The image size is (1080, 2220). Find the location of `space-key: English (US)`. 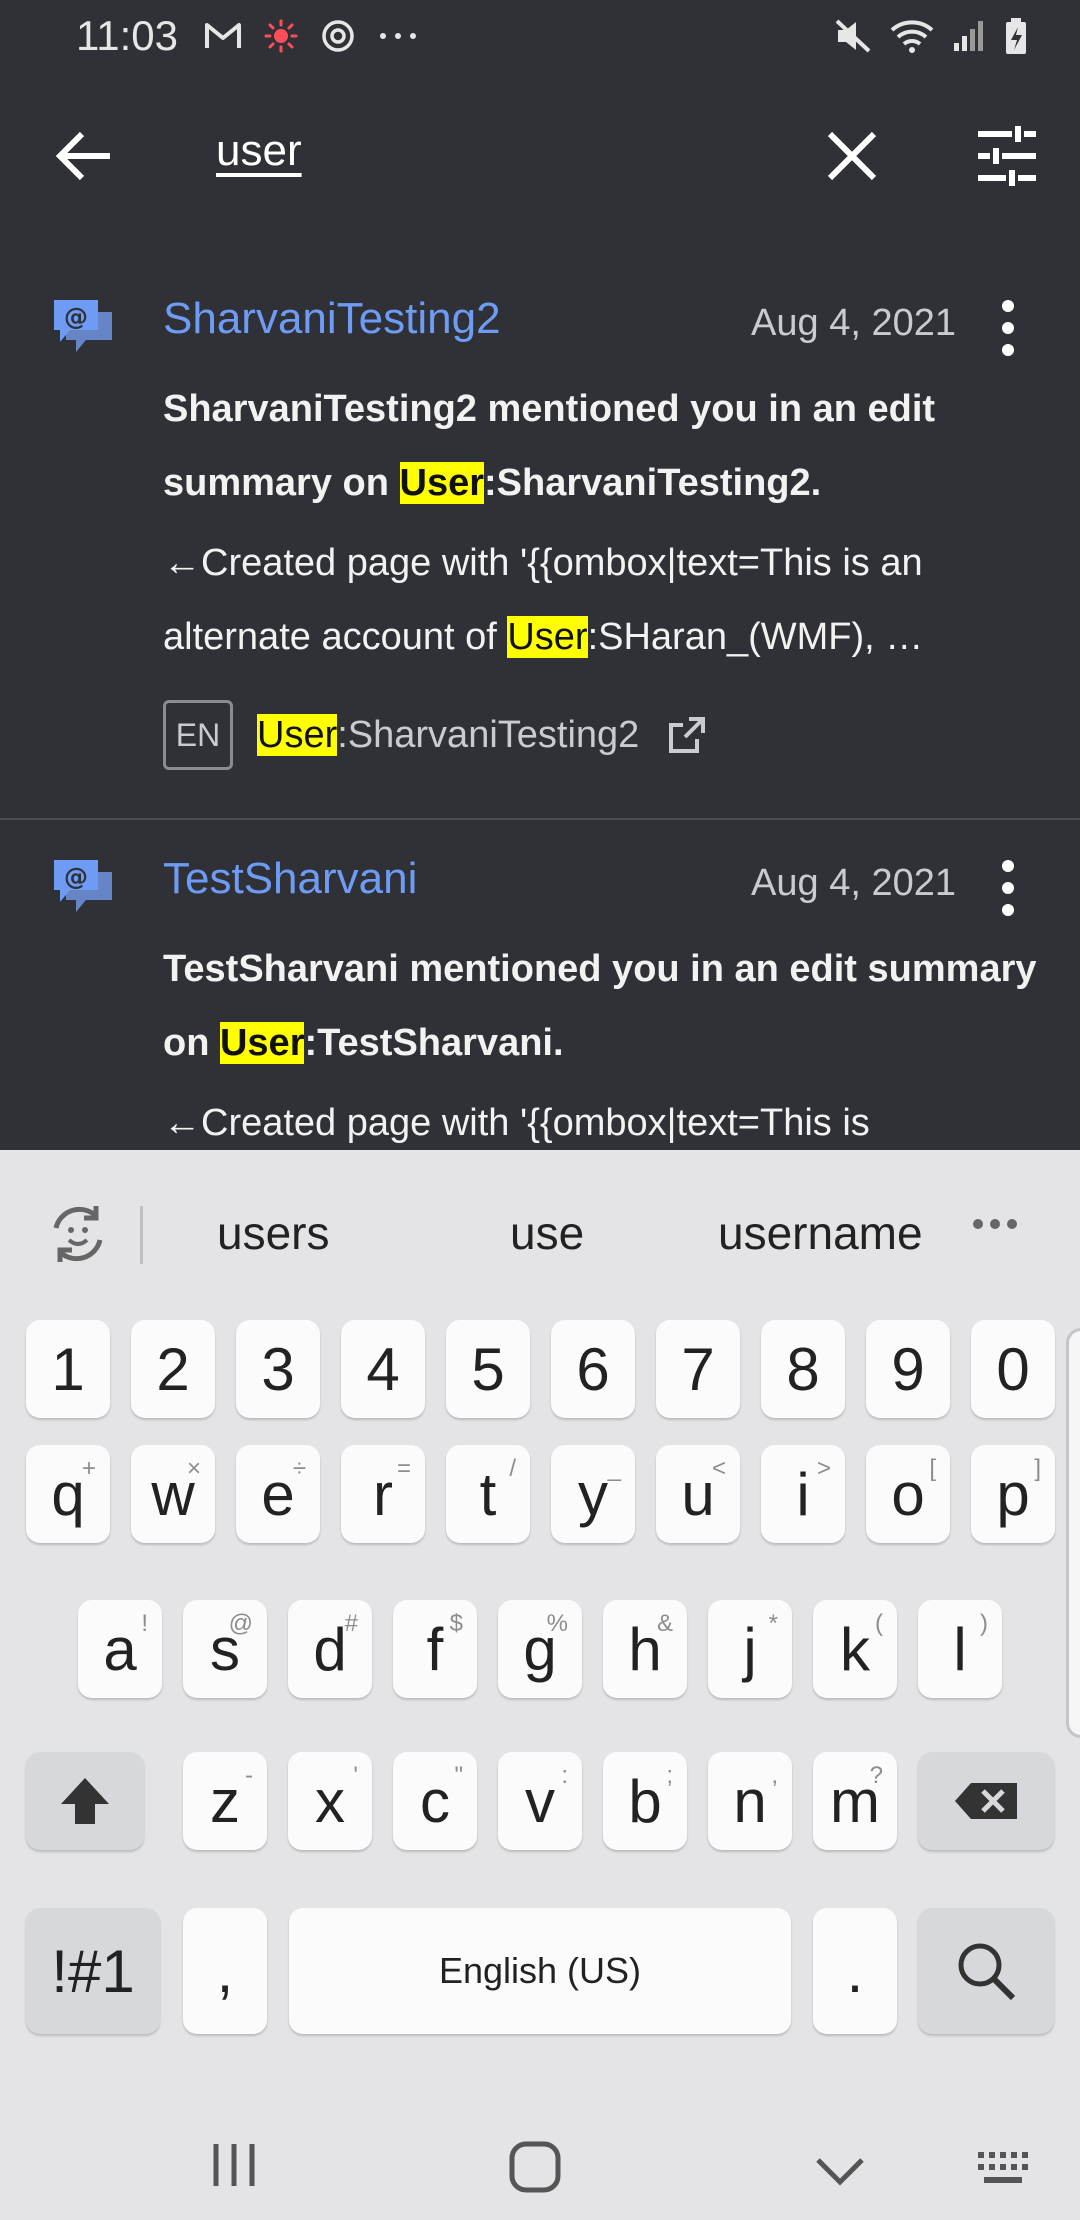

space-key: English (US) is located at coordinates (540, 1971).